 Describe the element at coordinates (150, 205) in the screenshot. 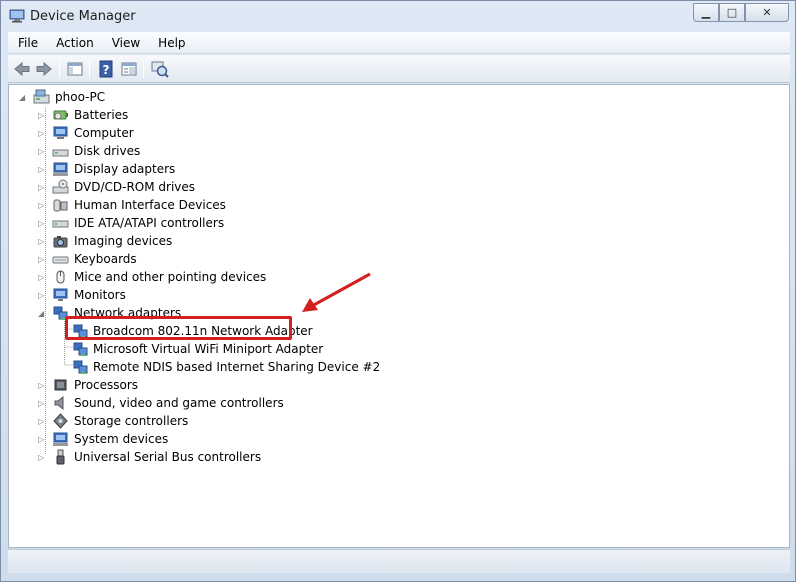

I see `tree-item-label: Human Interface Devices` at that location.